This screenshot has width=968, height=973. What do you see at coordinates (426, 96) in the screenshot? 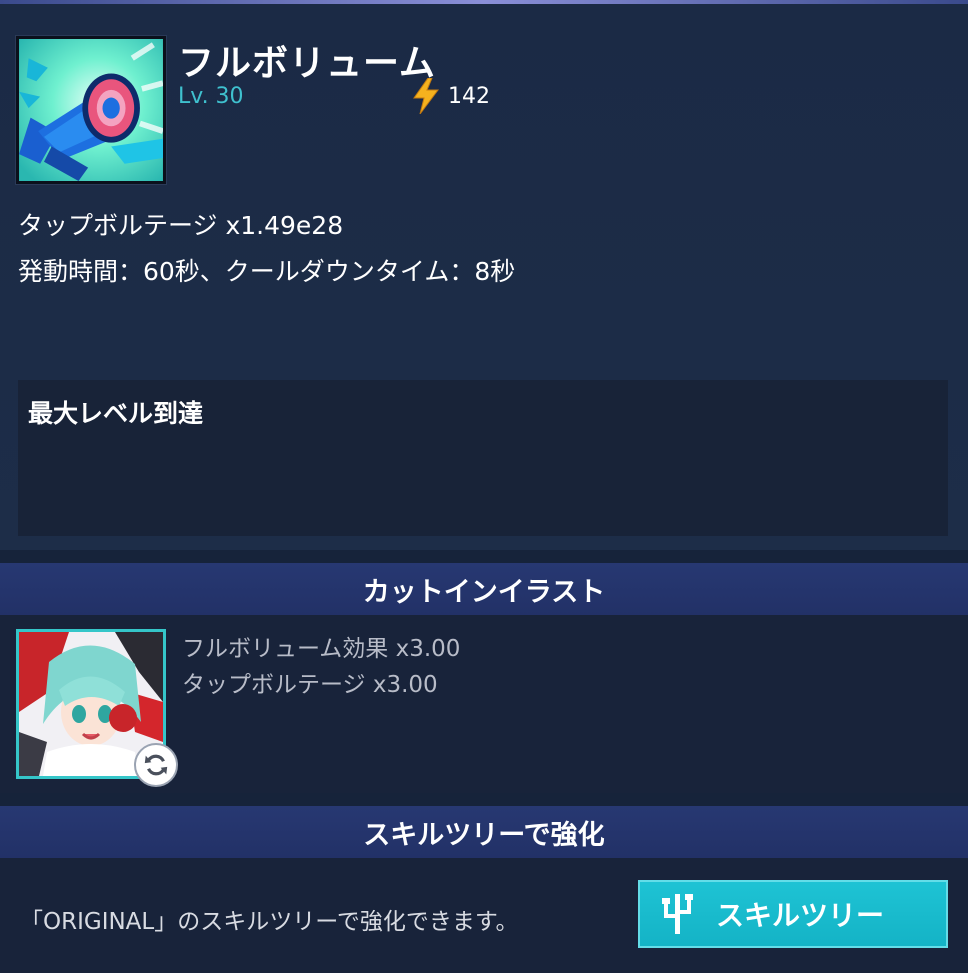
I see `lightning-bolt-icon` at bounding box center [426, 96].